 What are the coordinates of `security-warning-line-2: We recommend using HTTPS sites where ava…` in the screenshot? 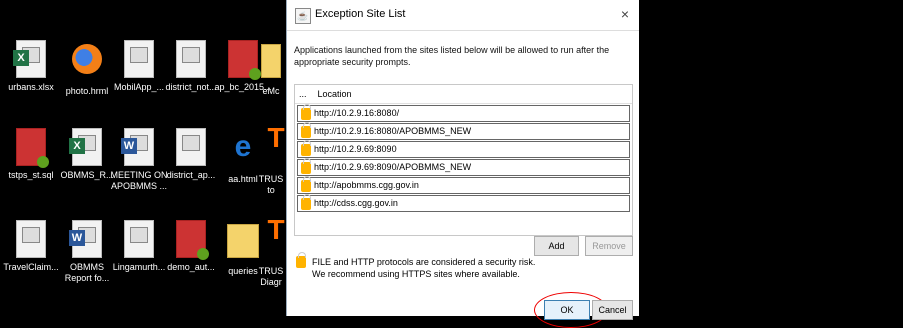 It's located at (416, 274).